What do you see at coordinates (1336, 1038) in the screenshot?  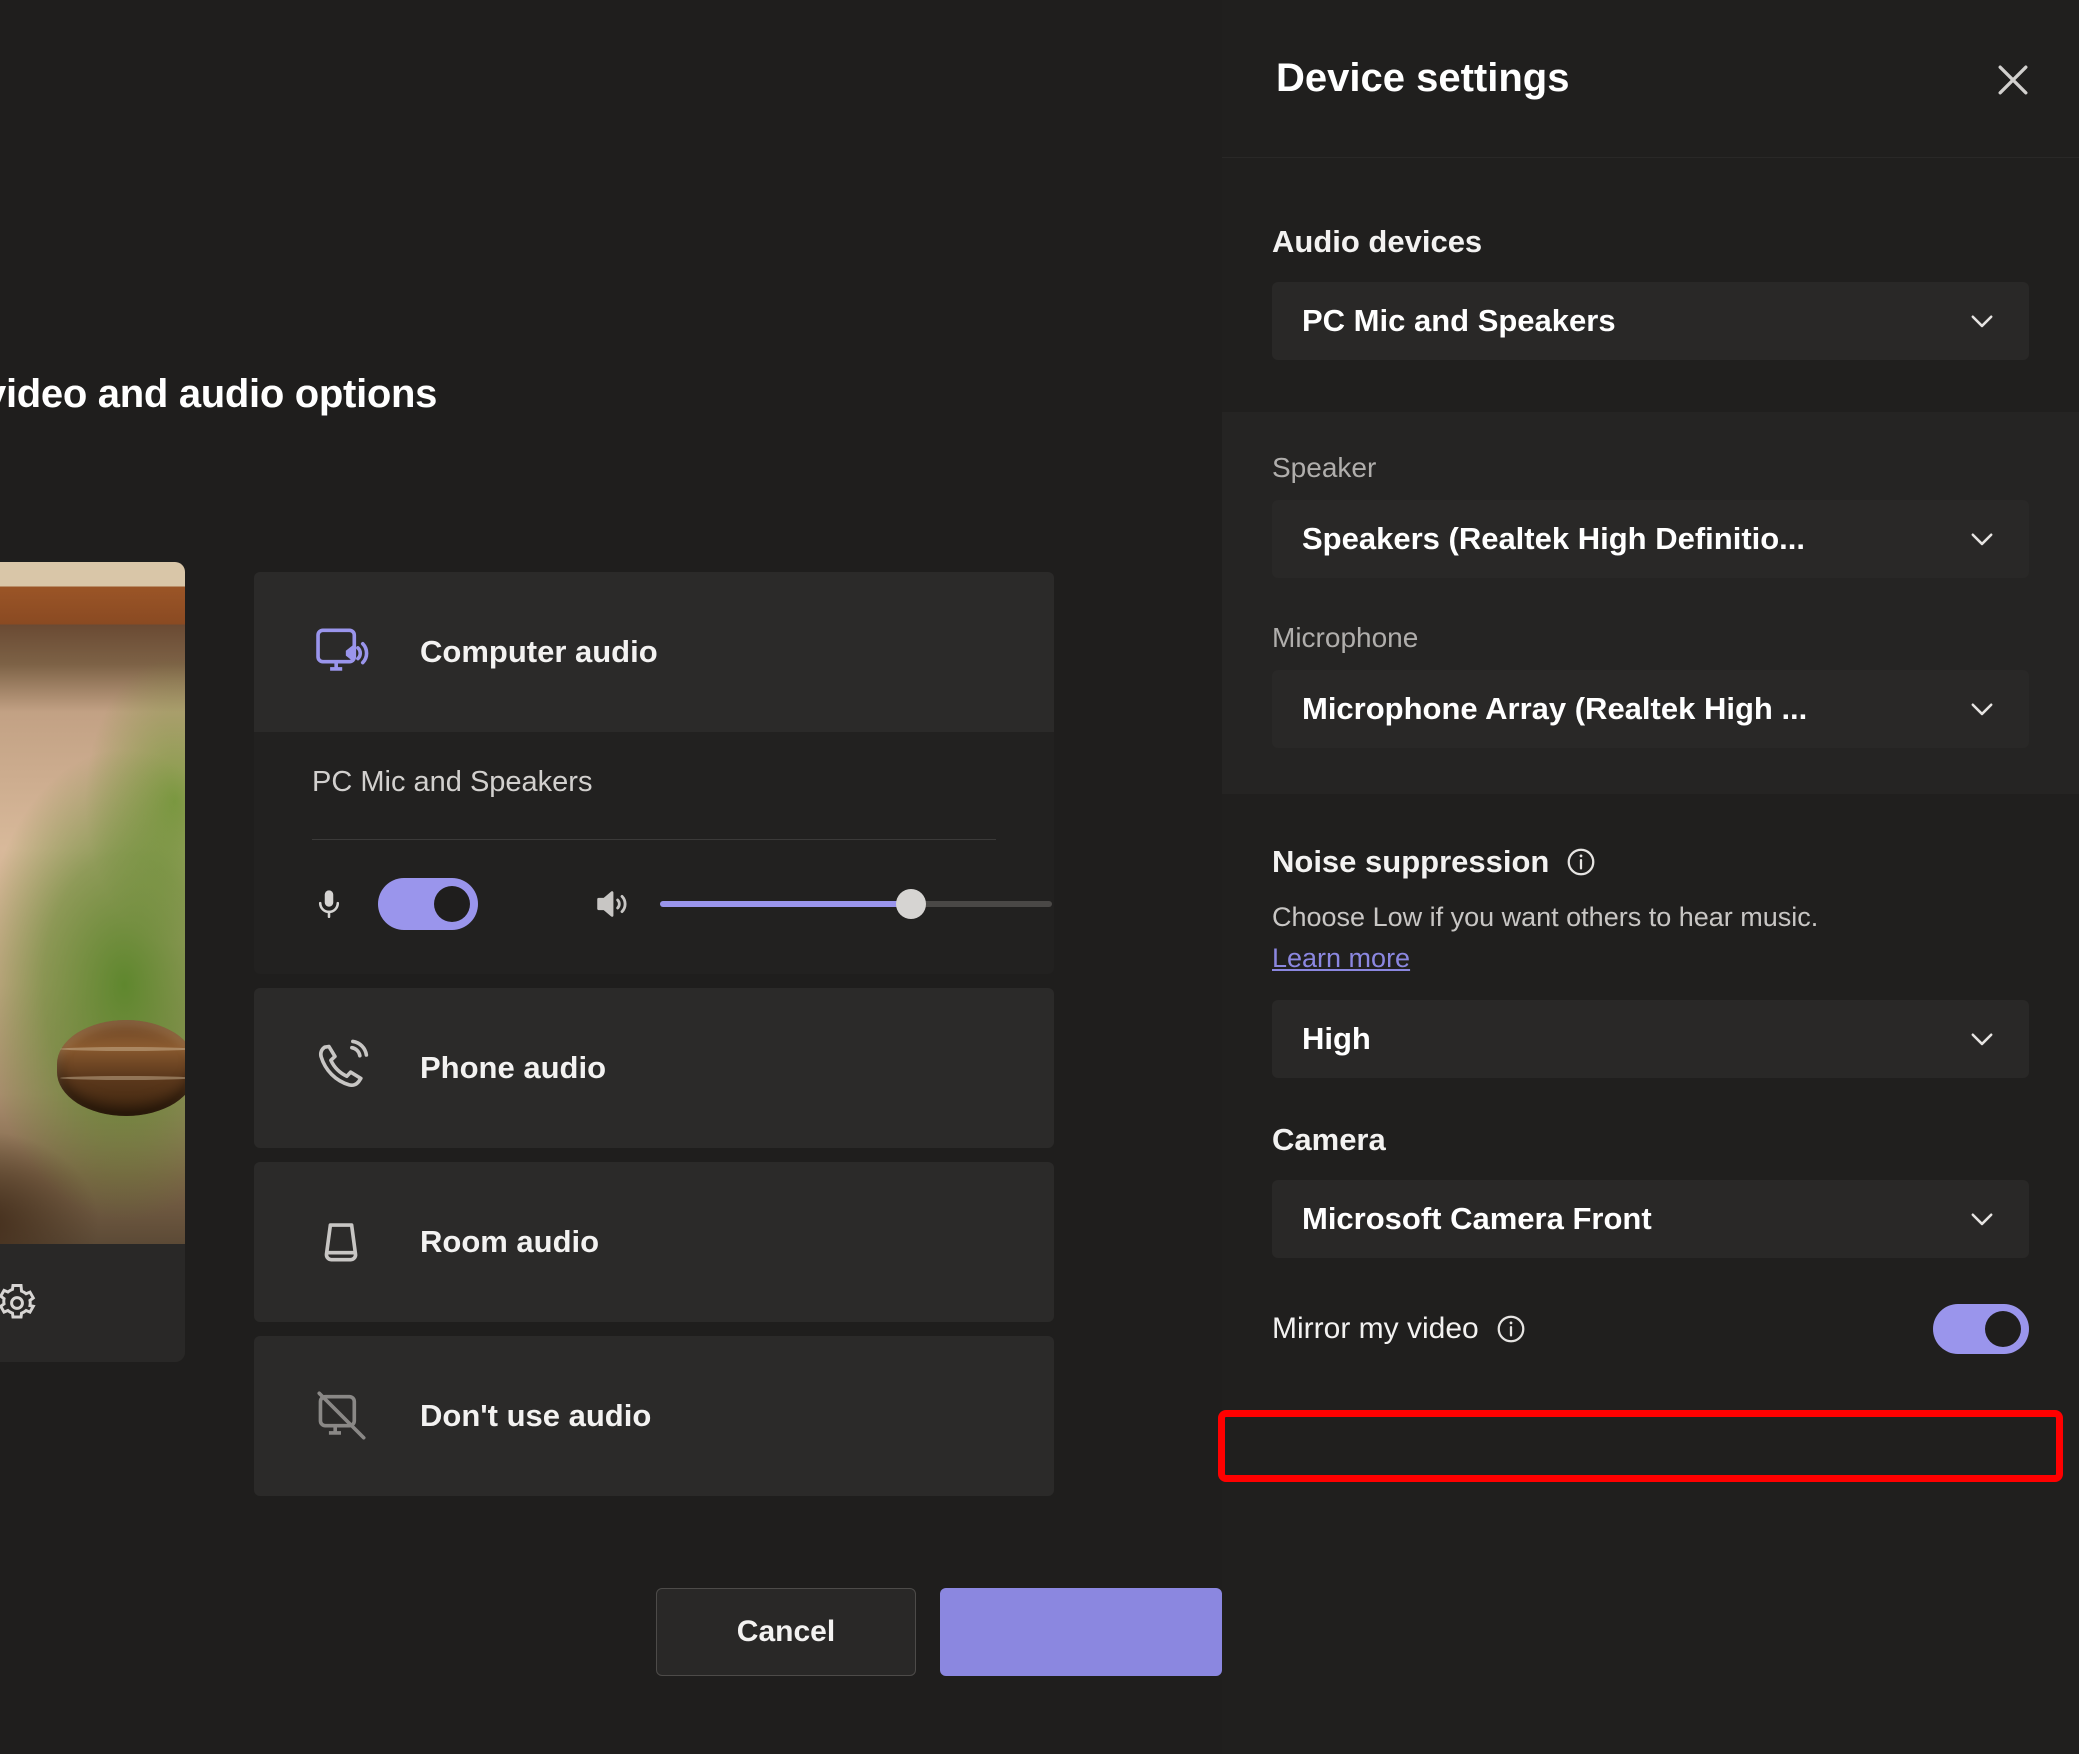 I see `noise-suppression-value: High` at bounding box center [1336, 1038].